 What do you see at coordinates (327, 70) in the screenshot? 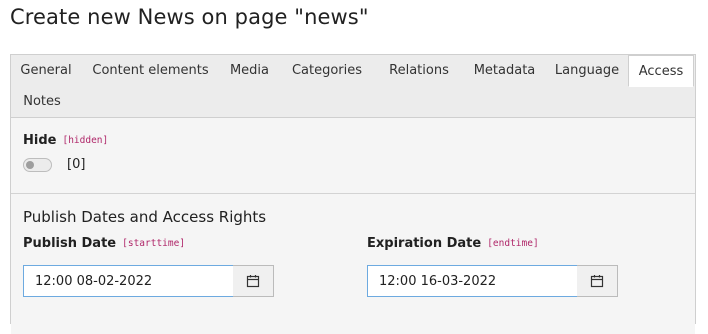
I see `tab-categories: Categories` at bounding box center [327, 70].